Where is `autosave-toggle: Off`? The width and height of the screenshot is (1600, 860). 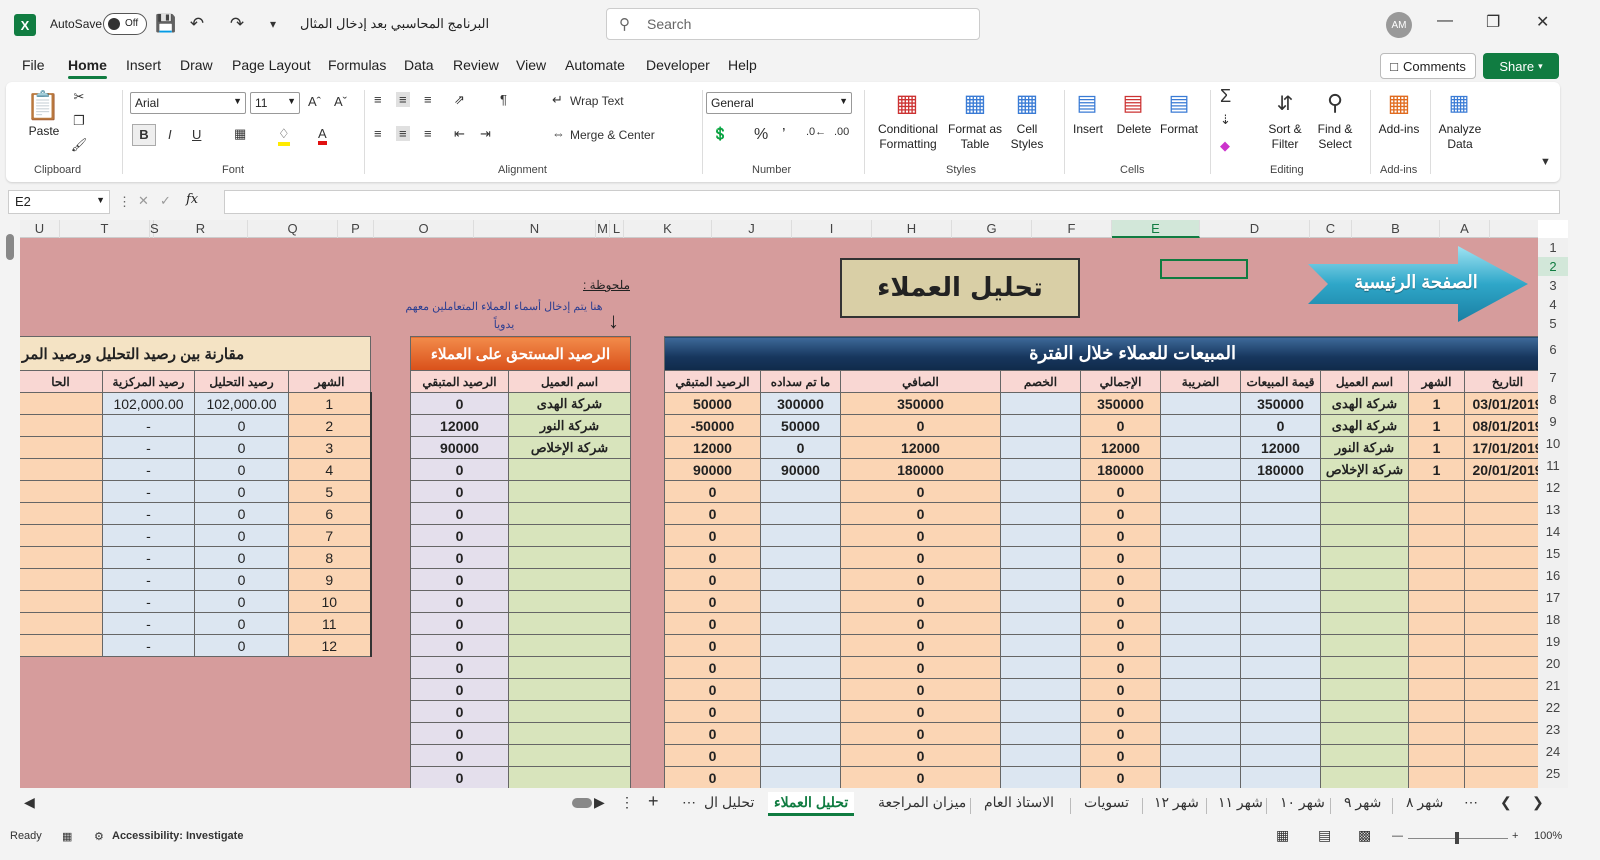
autosave-toggle: Off is located at coordinates (125, 24).